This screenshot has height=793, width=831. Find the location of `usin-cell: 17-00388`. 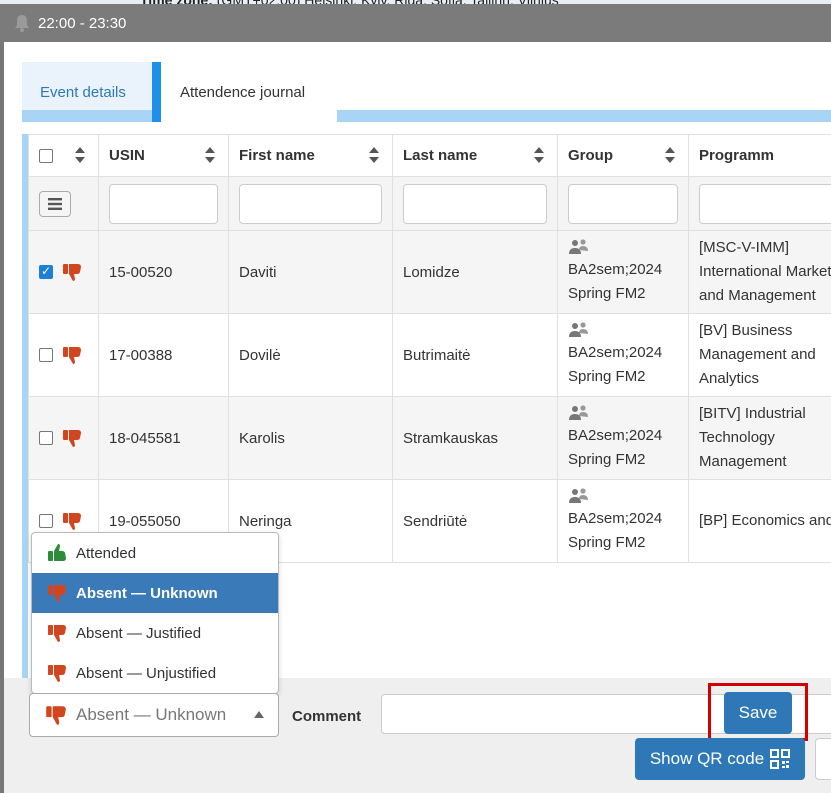

usin-cell: 17-00388 is located at coordinates (163, 355).